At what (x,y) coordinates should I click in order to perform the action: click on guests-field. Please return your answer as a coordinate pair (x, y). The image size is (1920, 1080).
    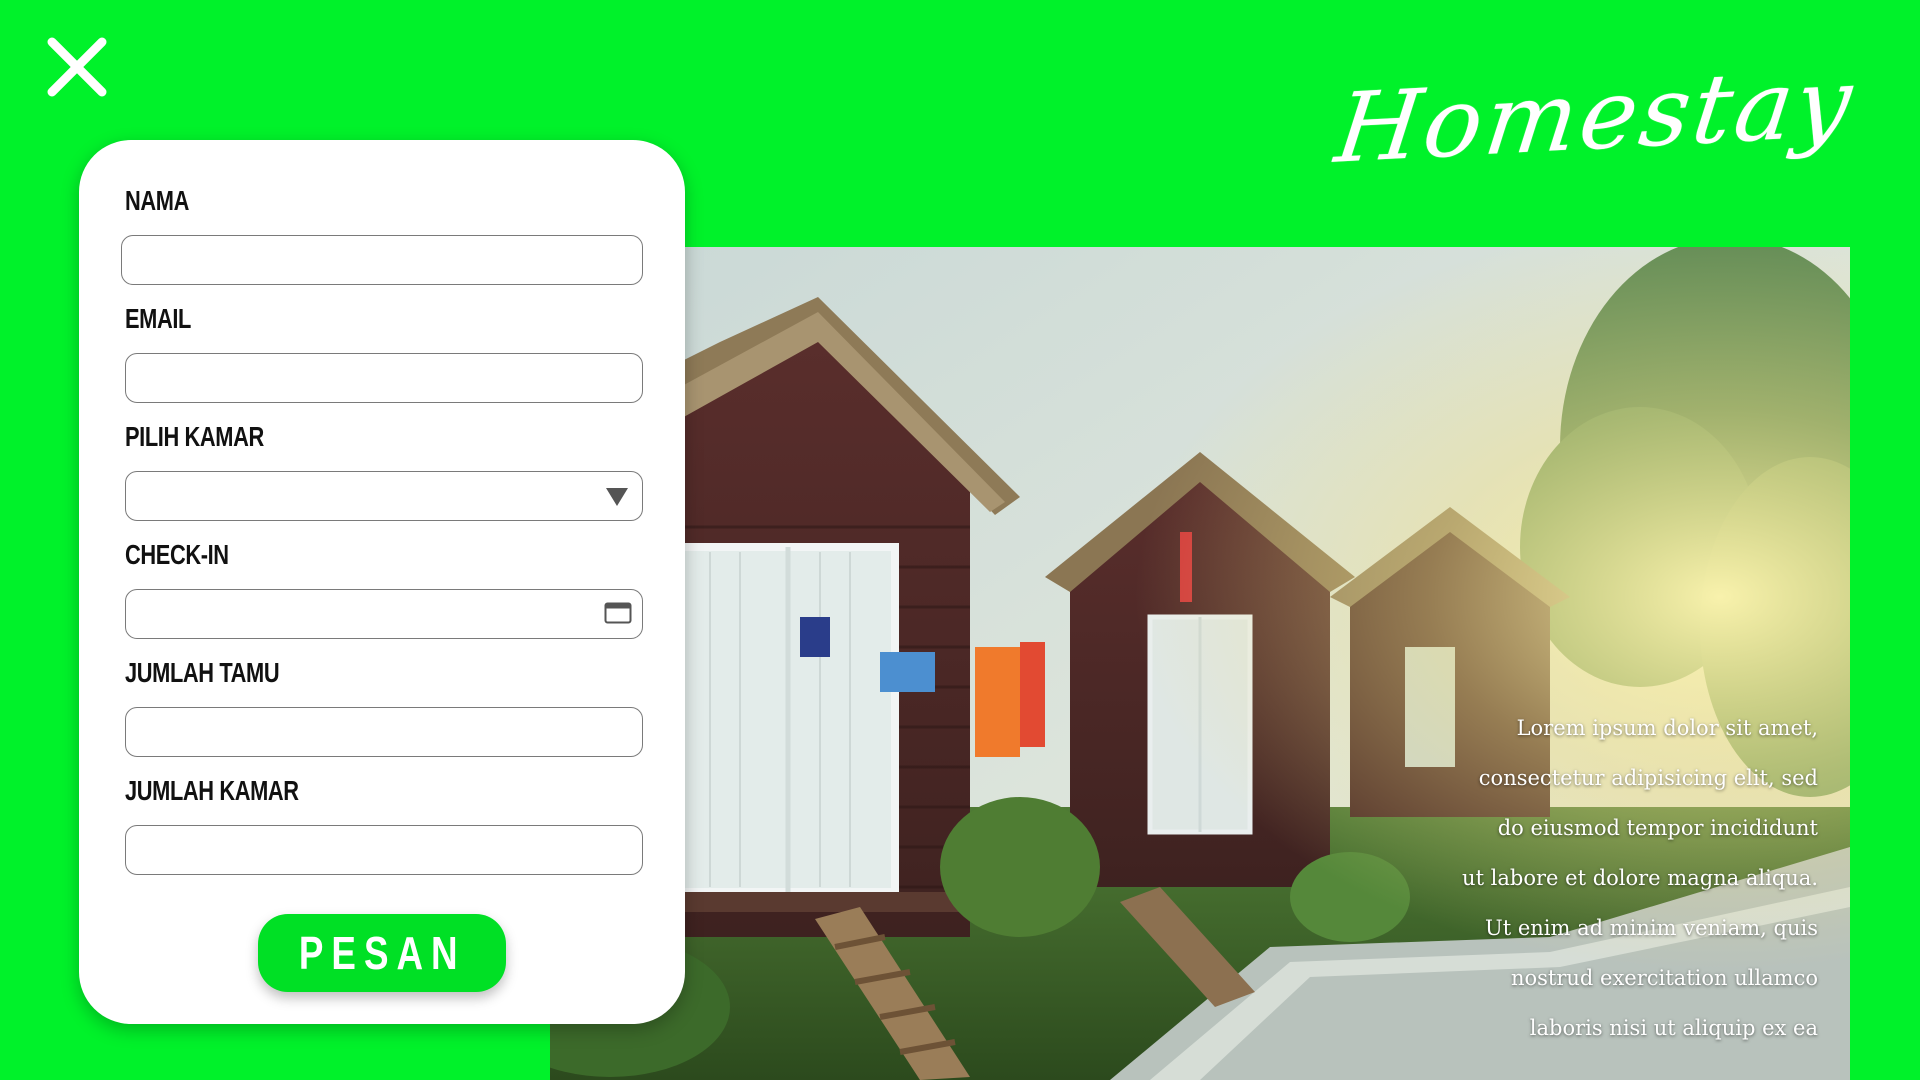
    Looking at the image, I should click on (384, 732).